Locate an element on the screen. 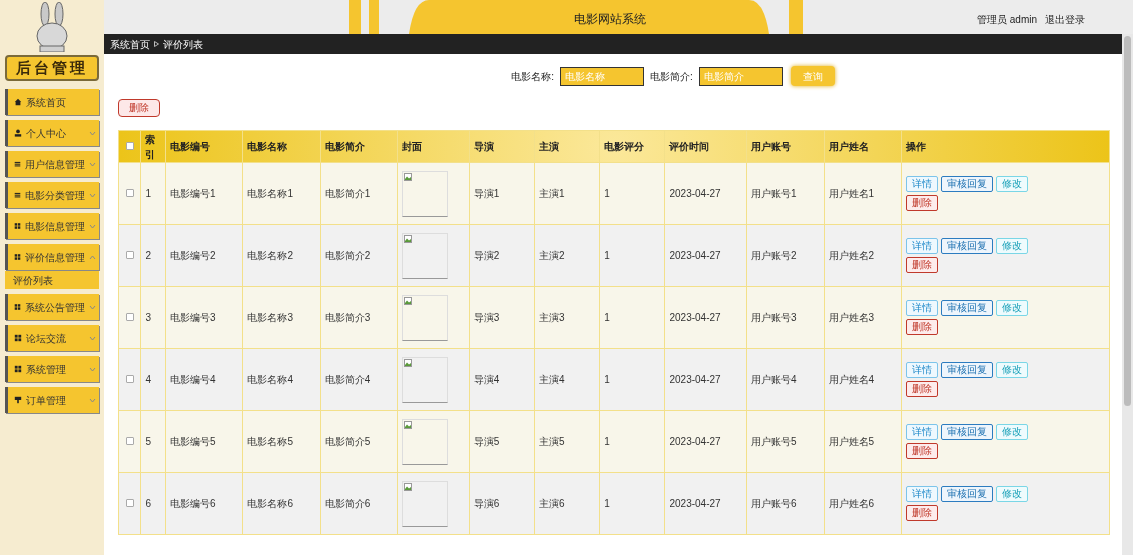 This screenshot has width=1133, height=555. table-cell: 用户姓名6 is located at coordinates (851, 503).